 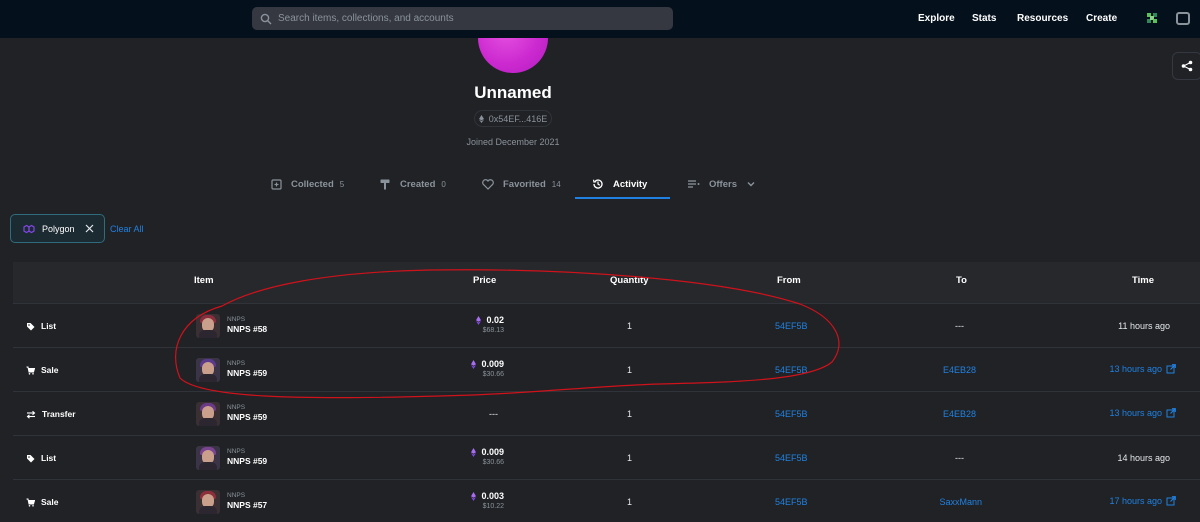 I want to click on item-info: NNPS NNPS #58, so click(x=247, y=325).